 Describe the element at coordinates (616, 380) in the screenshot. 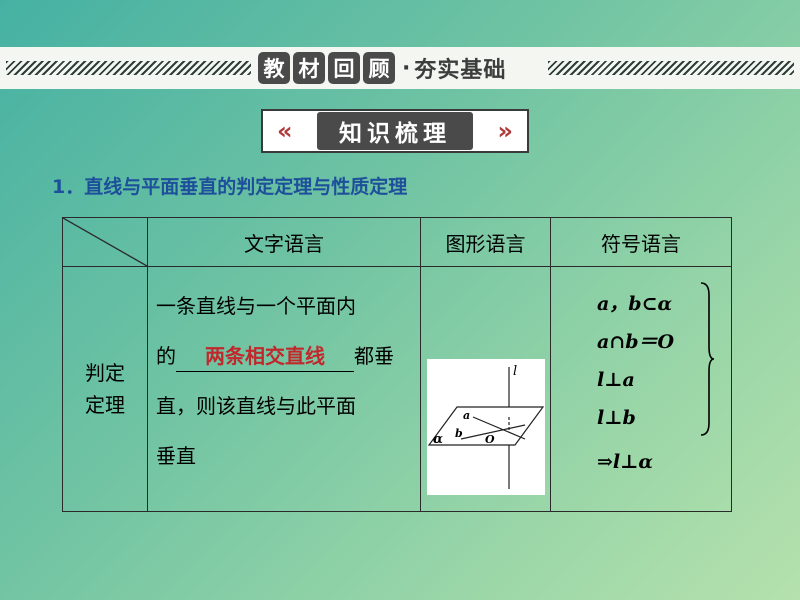

I see `symbol-line-3: l⊥a` at that location.